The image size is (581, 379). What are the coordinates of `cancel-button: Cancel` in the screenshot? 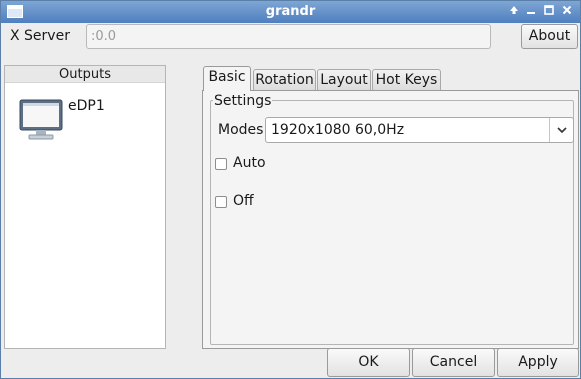 It's located at (453, 362).